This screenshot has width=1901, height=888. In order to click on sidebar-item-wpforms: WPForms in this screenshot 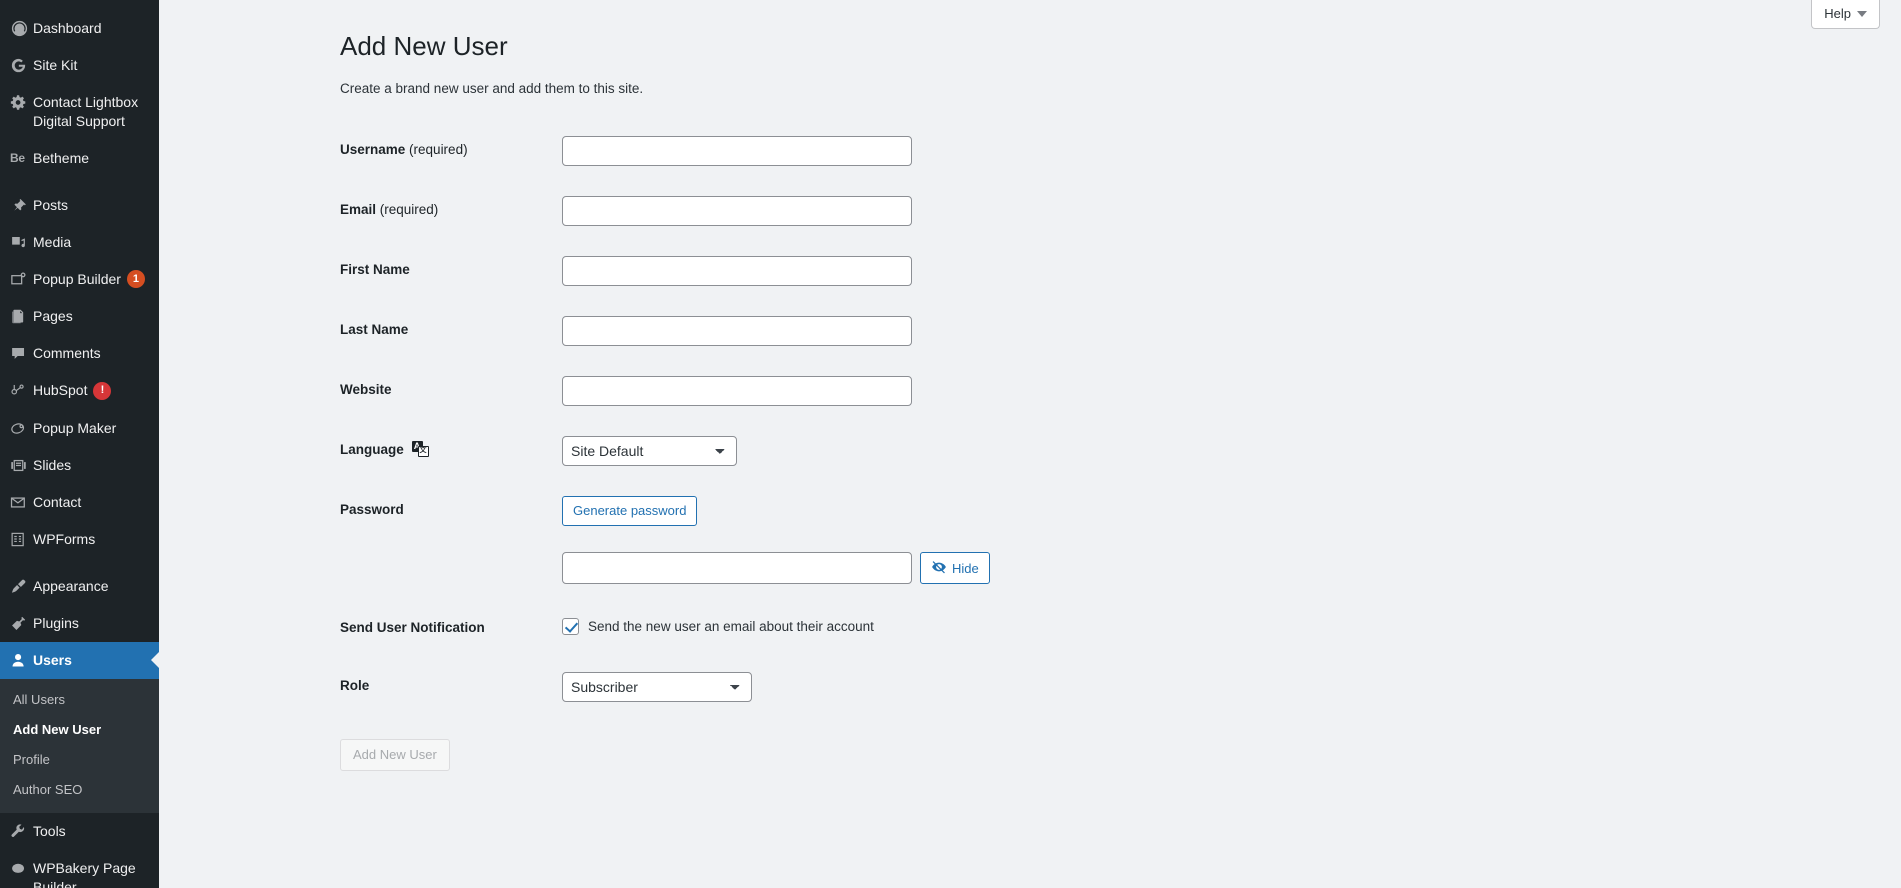, I will do `click(79, 539)`.